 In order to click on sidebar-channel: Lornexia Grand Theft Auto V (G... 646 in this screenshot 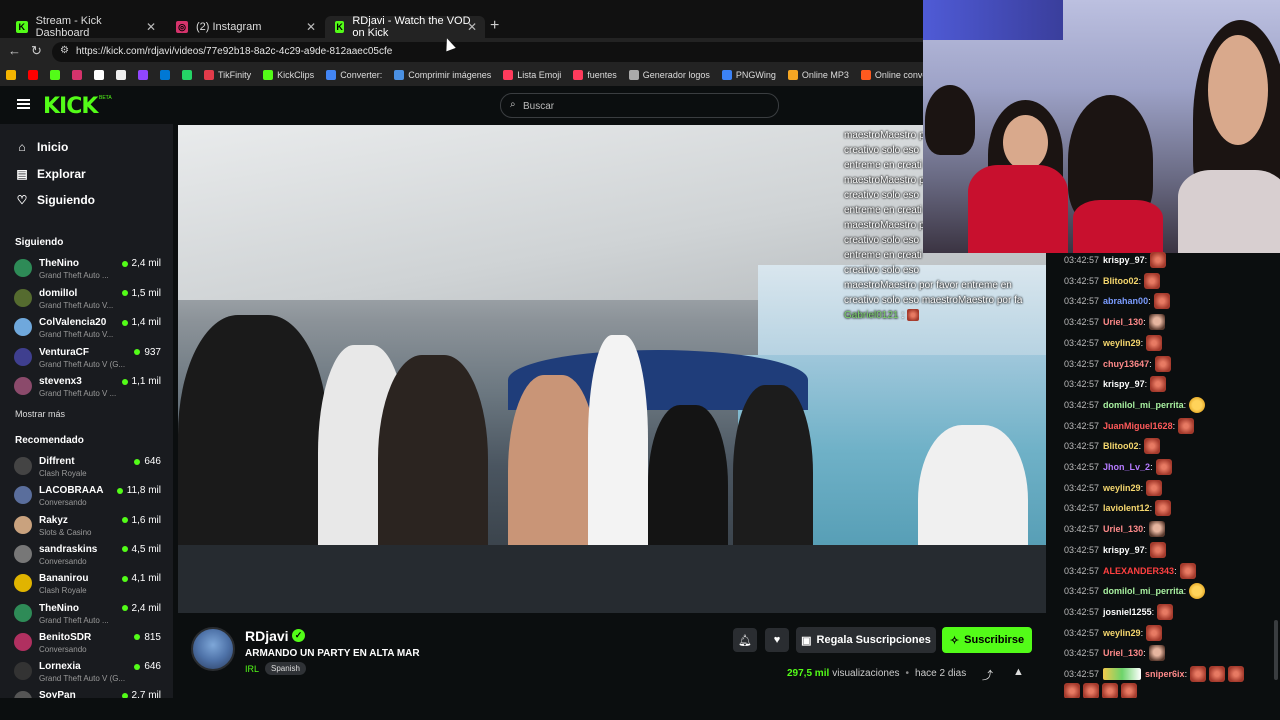, I will do `click(89, 673)`.